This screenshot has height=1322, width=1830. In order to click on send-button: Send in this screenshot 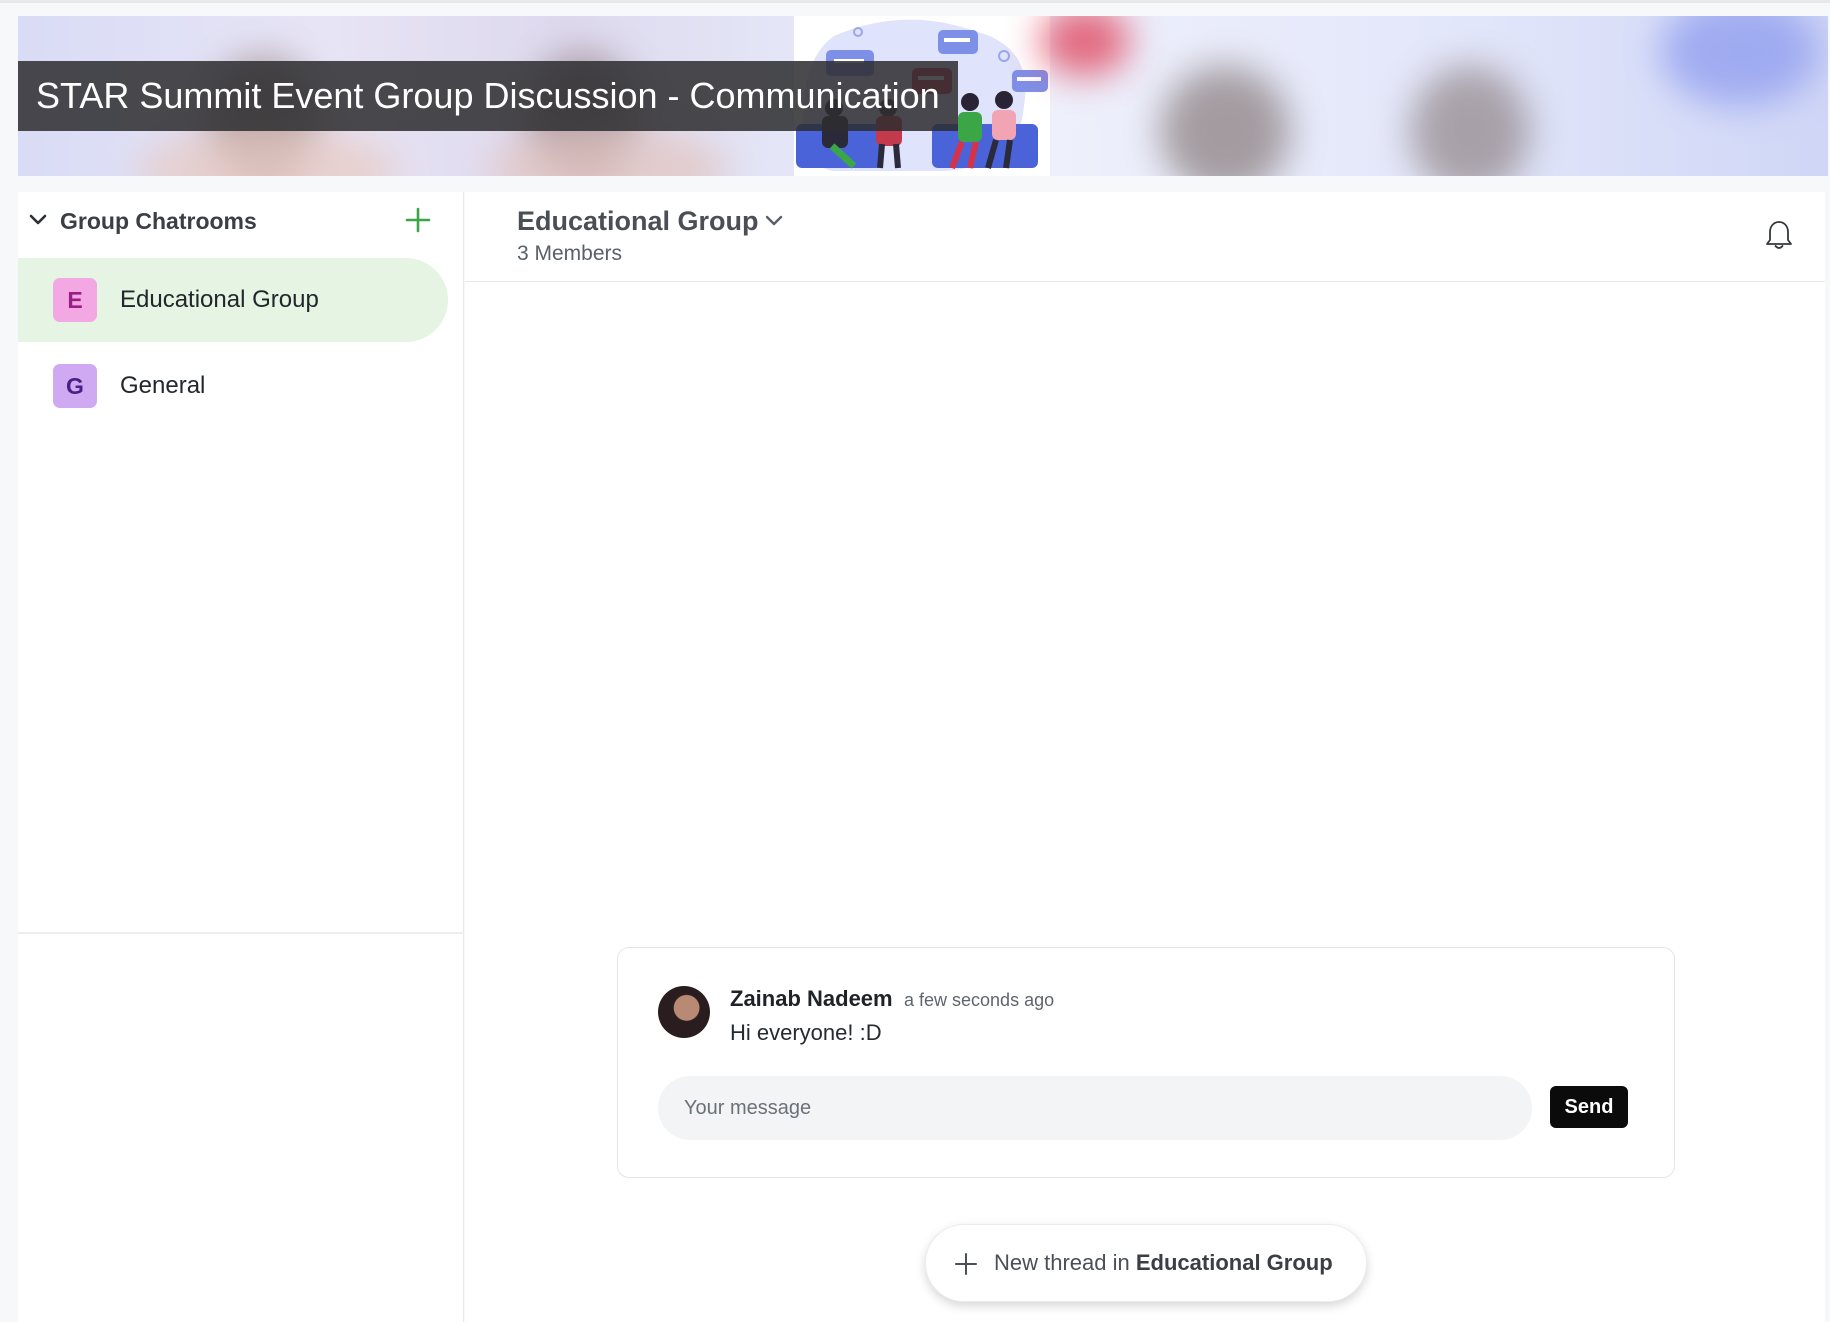, I will do `click(1589, 1107)`.